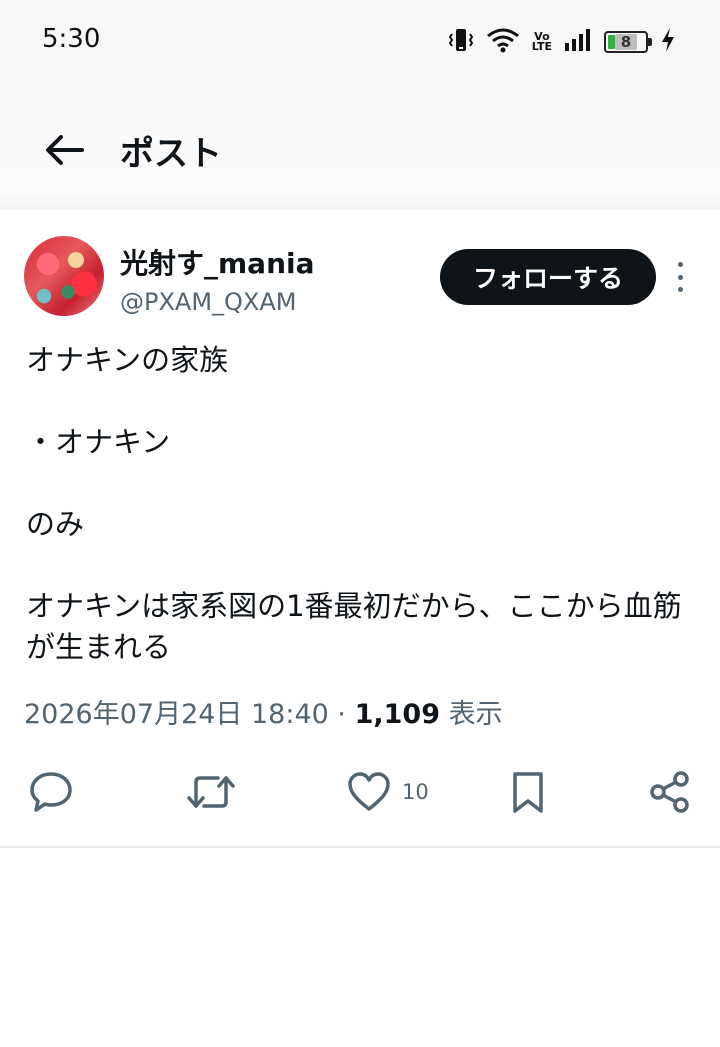 This screenshot has width=720, height=1047. I want to click on more-options-button, so click(680, 277).